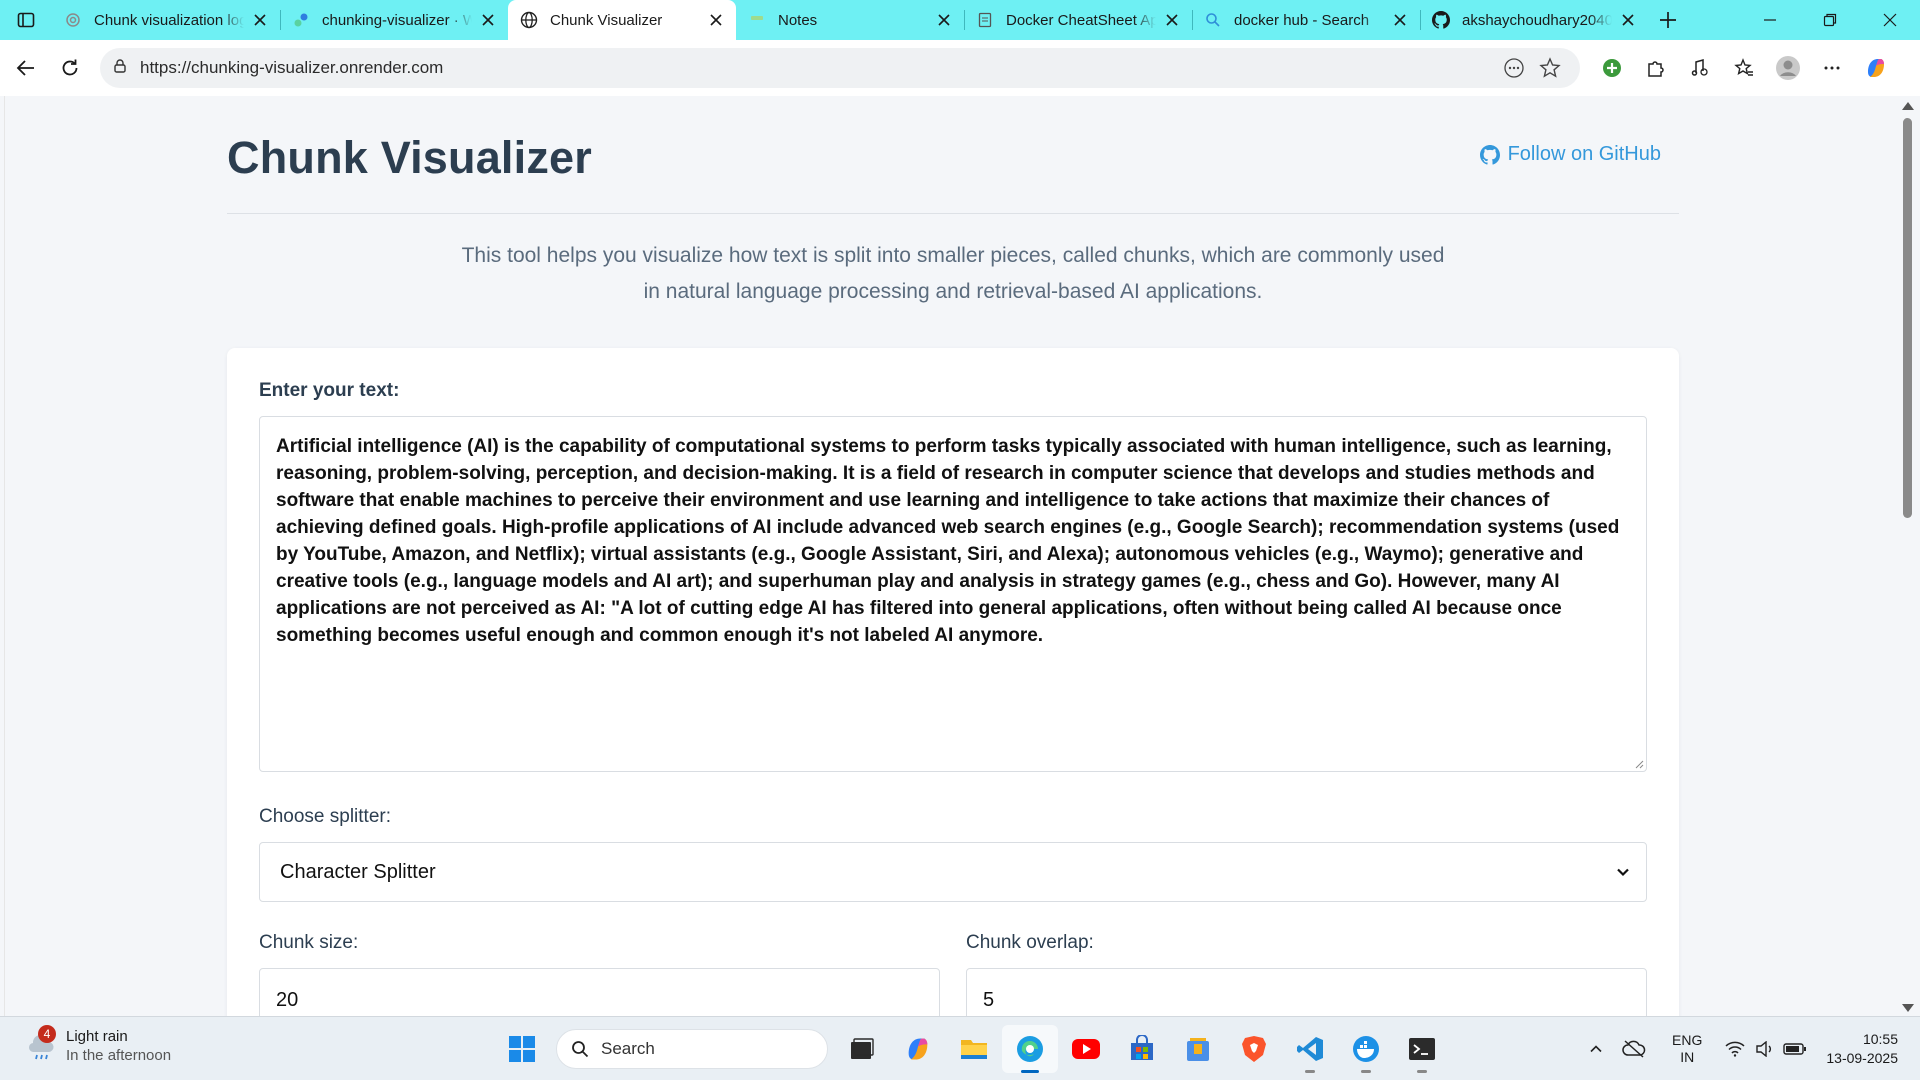 Image resolution: width=1920 pixels, height=1080 pixels. I want to click on brave-lion-icon, so click(1254, 1049).